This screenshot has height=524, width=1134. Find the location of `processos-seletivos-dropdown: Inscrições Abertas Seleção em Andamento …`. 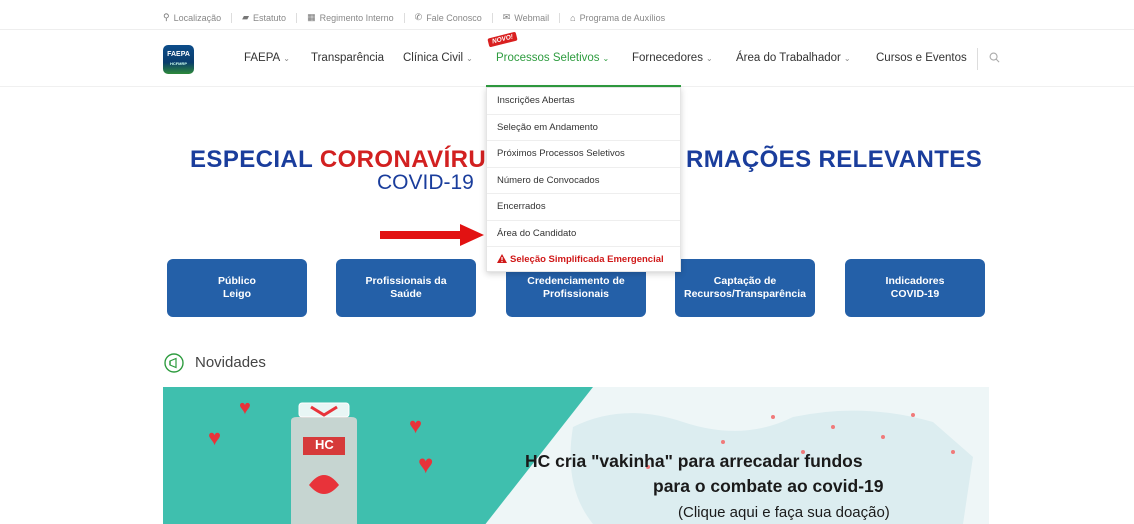

processos-seletivos-dropdown: Inscrições Abertas Seleção em Andamento … is located at coordinates (583, 179).